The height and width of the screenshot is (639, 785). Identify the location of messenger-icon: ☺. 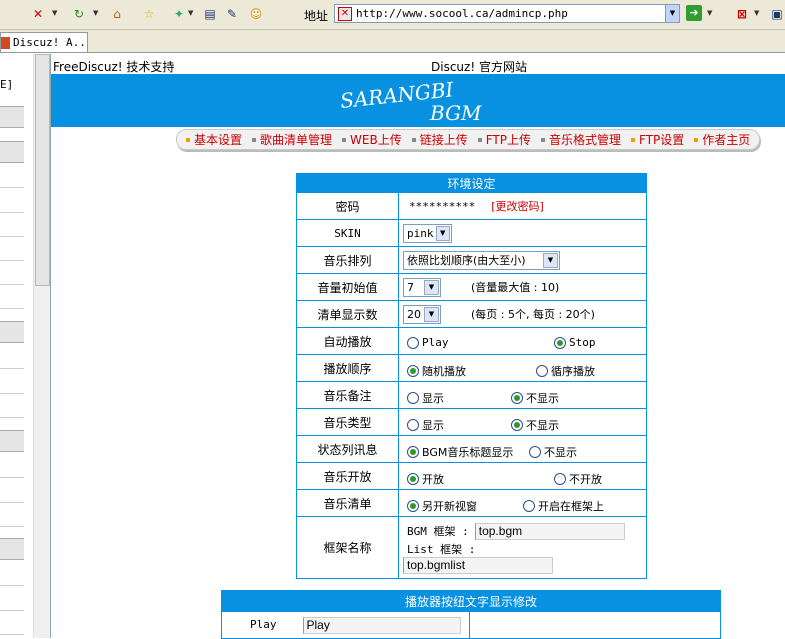
(256, 14).